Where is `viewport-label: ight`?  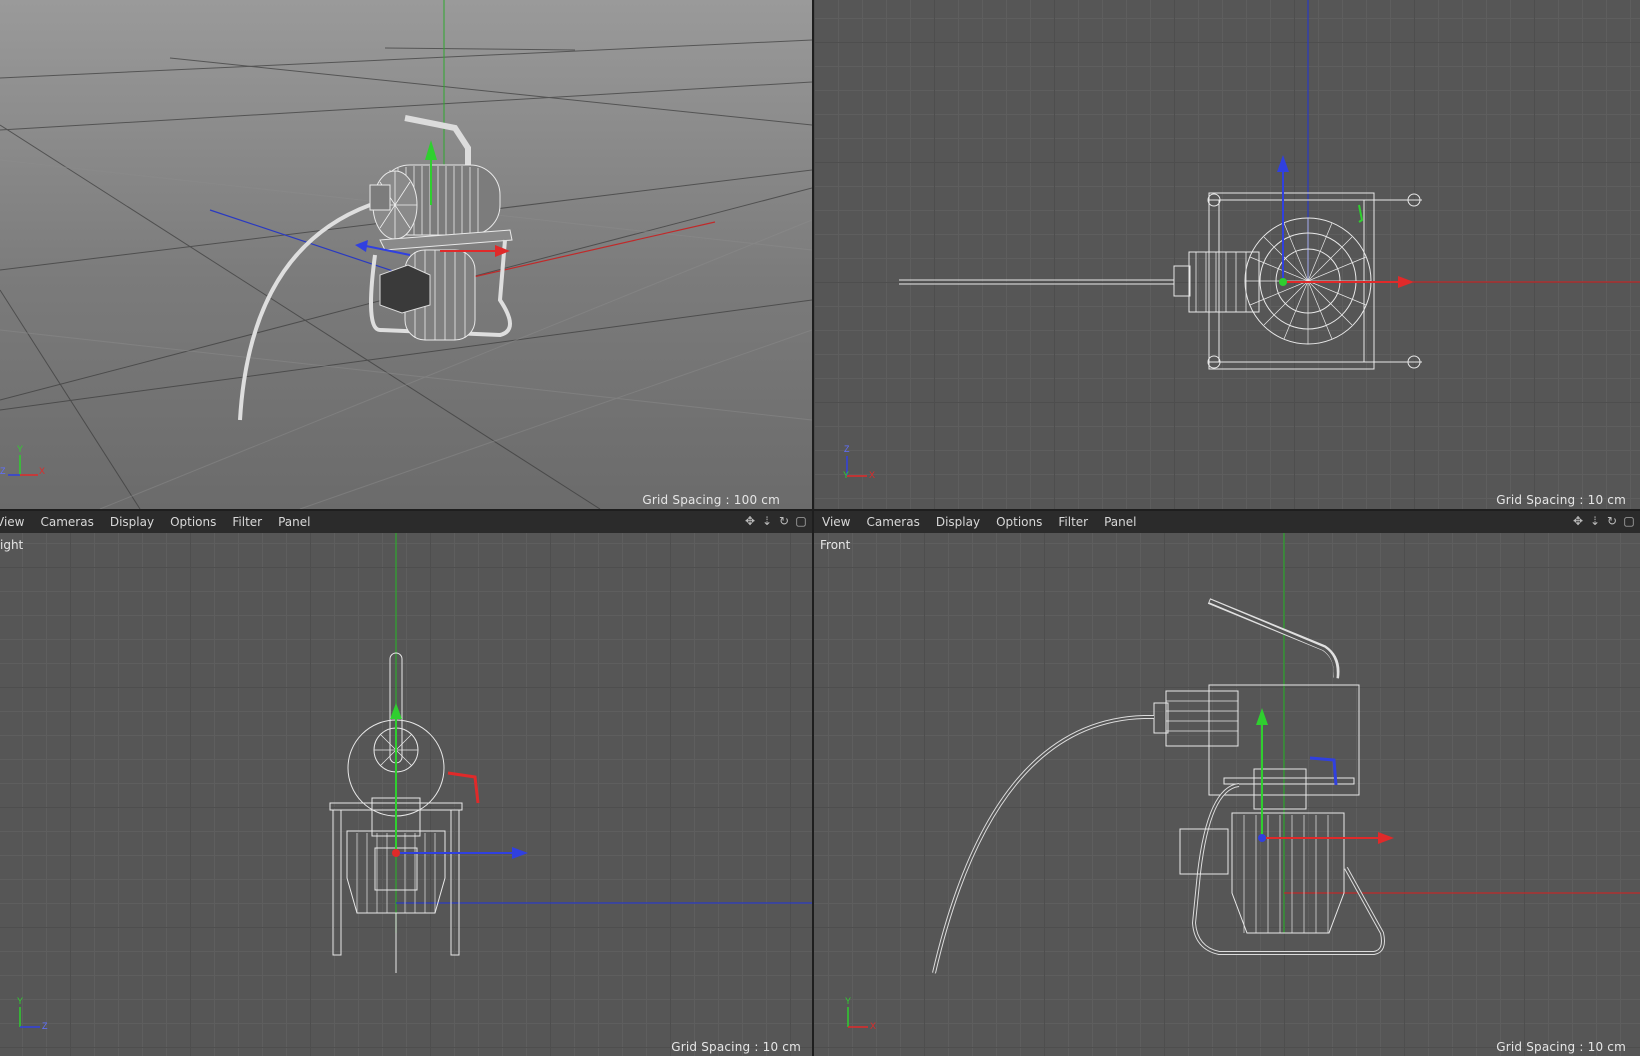 viewport-label: ight is located at coordinates (12, 545).